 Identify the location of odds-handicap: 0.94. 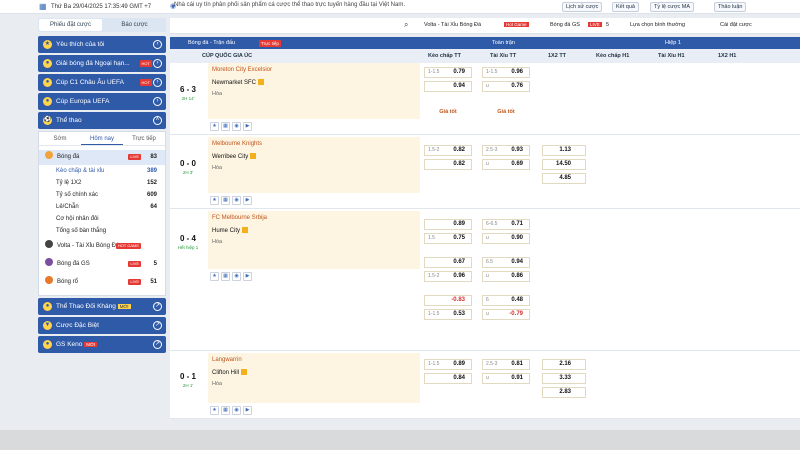
(448, 86).